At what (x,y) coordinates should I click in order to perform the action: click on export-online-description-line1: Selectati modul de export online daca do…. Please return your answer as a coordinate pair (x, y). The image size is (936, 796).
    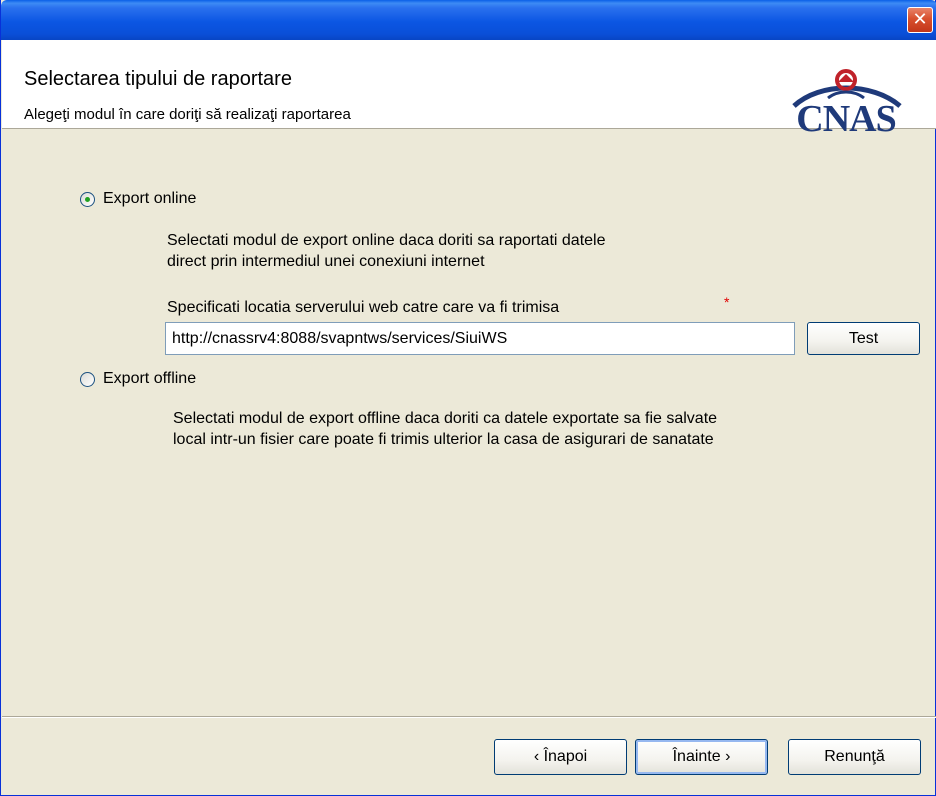
    Looking at the image, I should click on (386, 240).